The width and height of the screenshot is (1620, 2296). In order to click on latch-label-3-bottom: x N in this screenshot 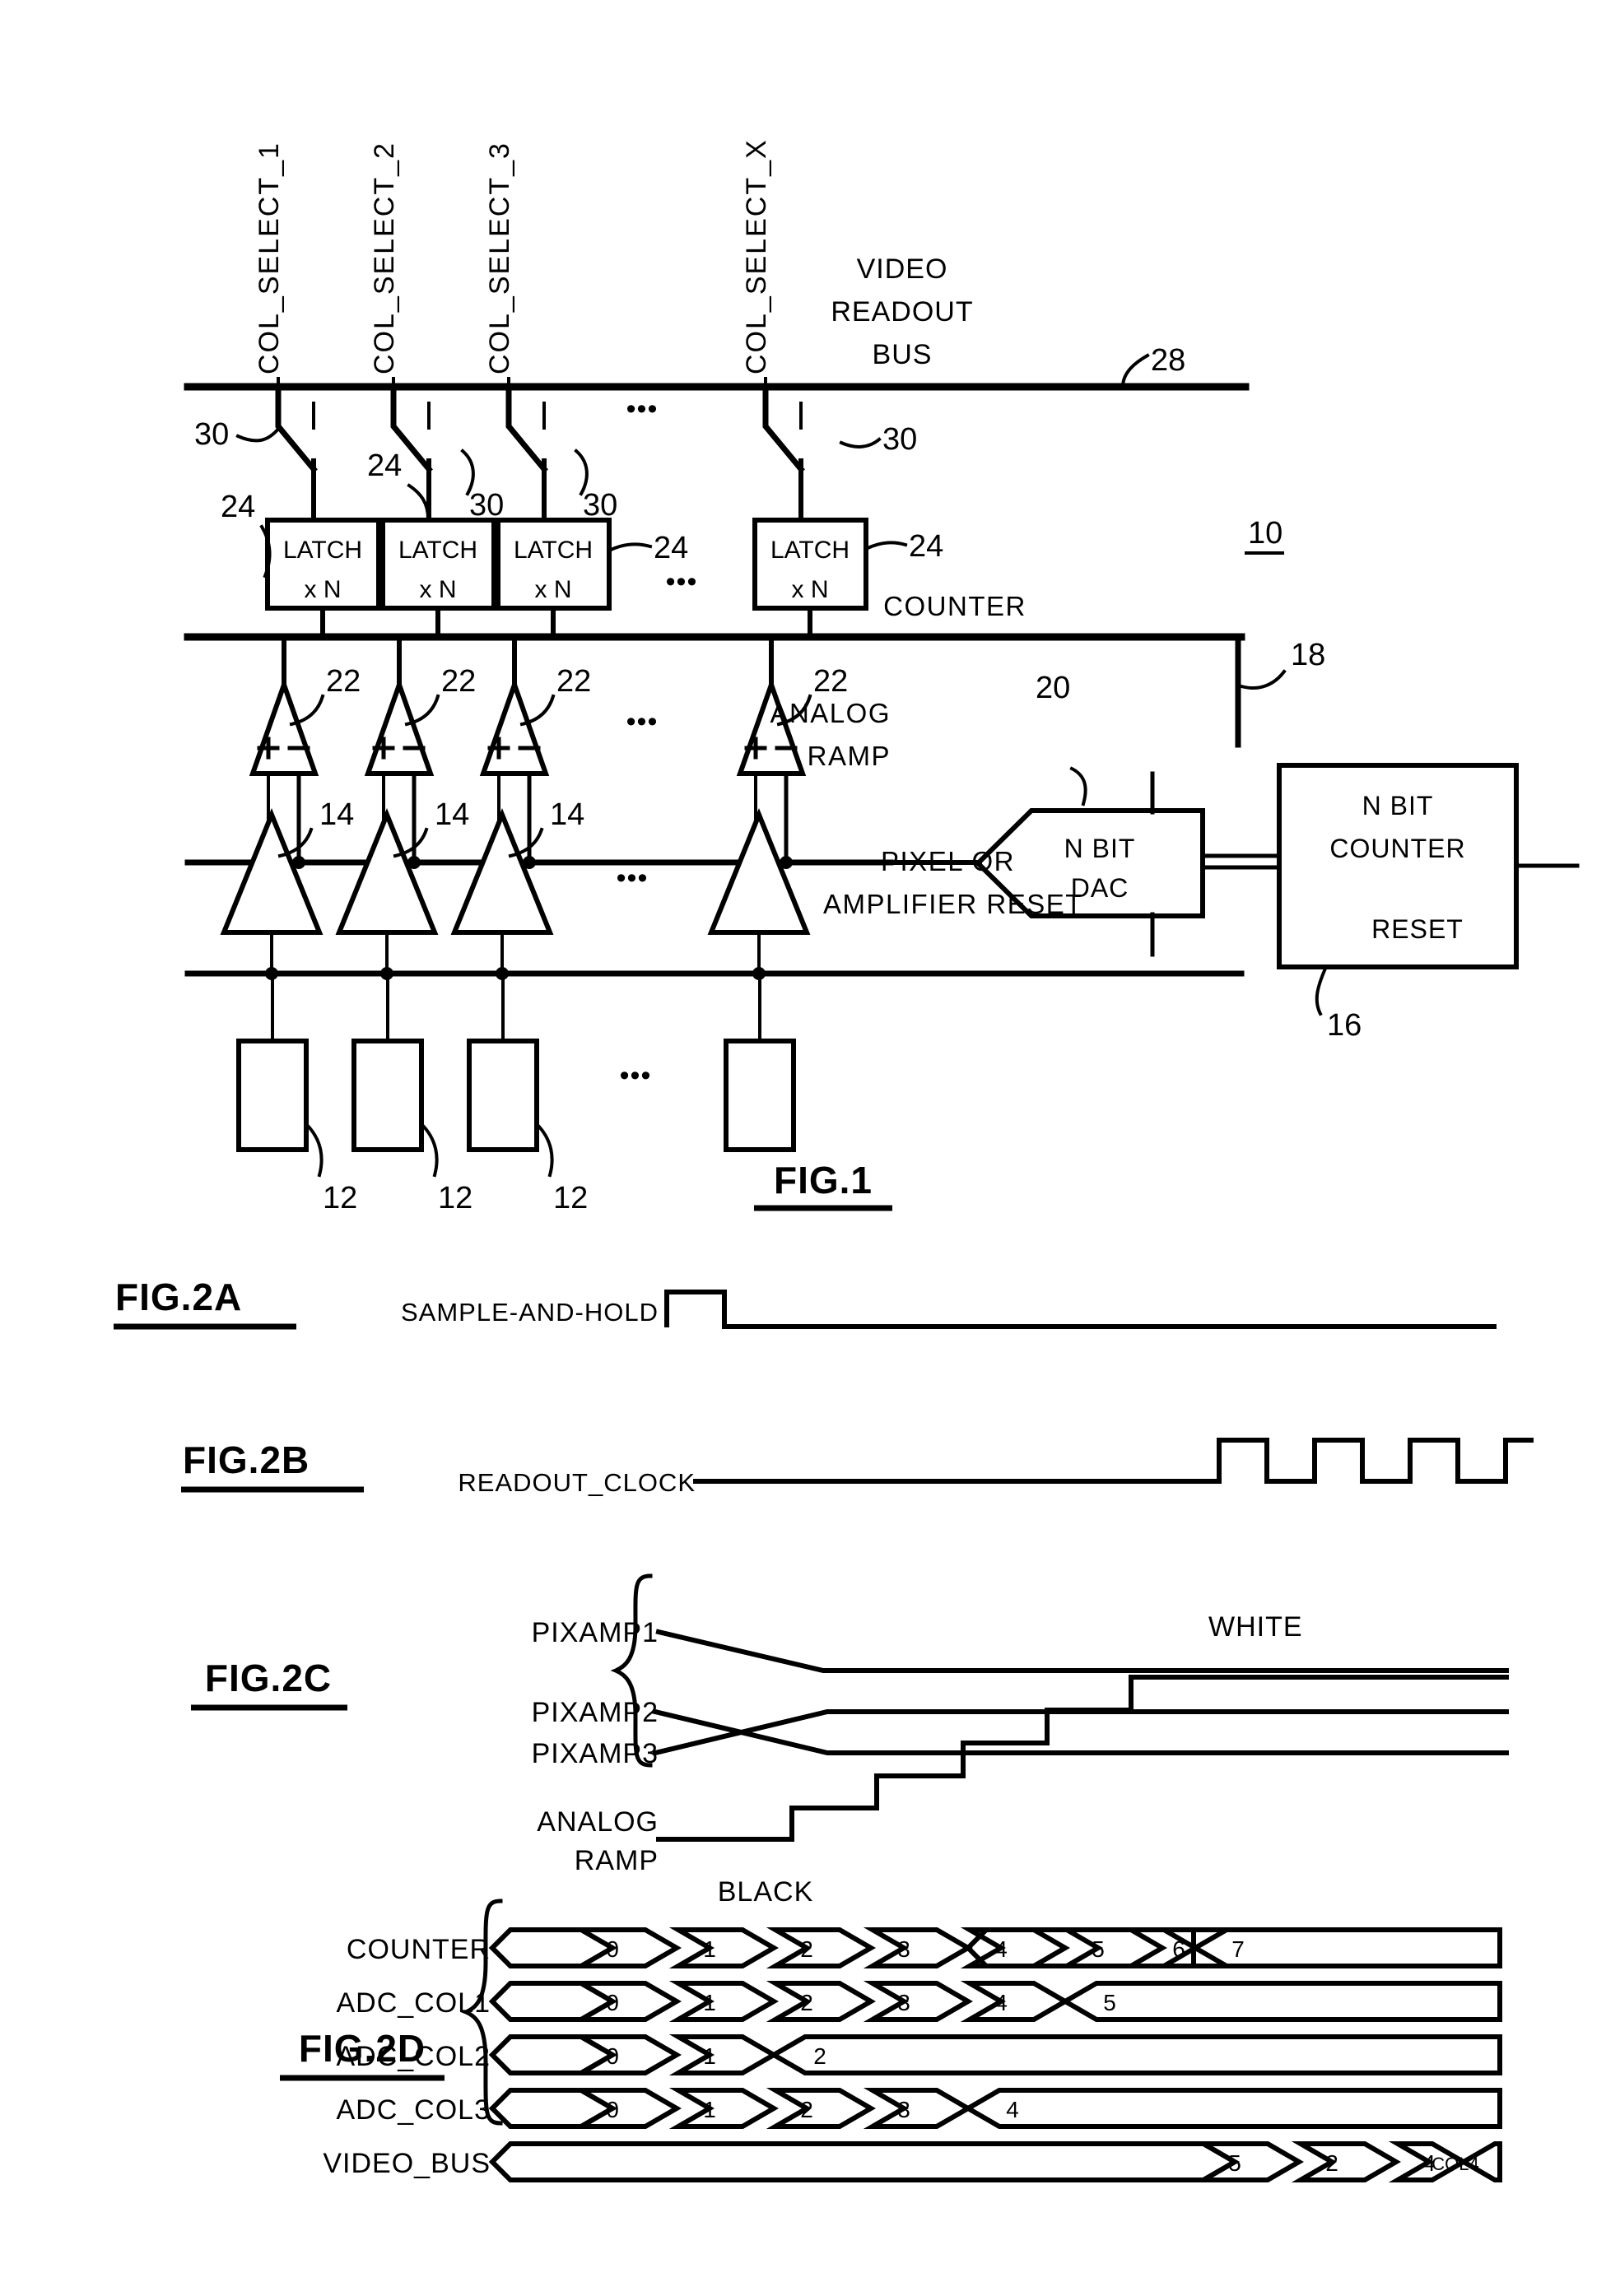, I will do `click(553, 589)`.